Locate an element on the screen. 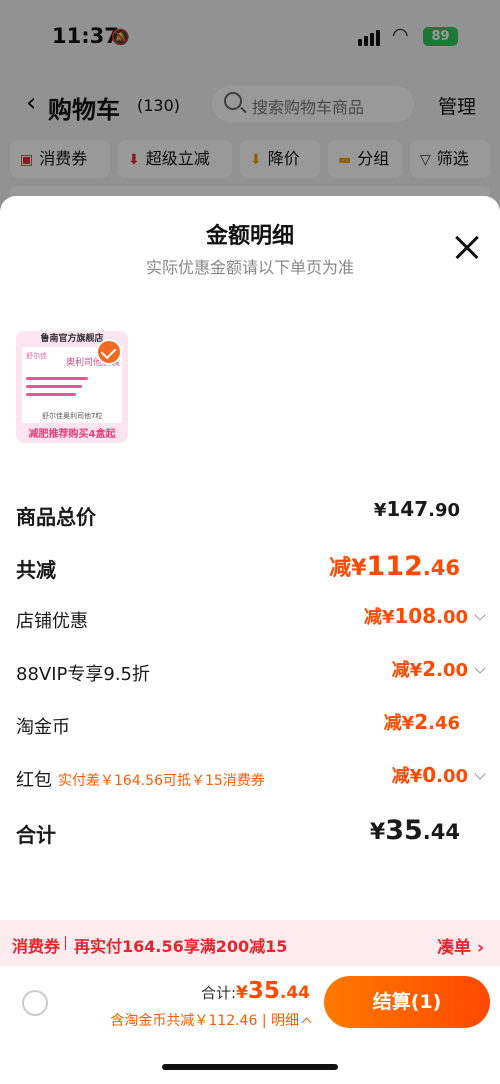 Image resolution: width=500 pixels, height=1084 pixels. row-value: 减¥112.46 is located at coordinates (394, 566).